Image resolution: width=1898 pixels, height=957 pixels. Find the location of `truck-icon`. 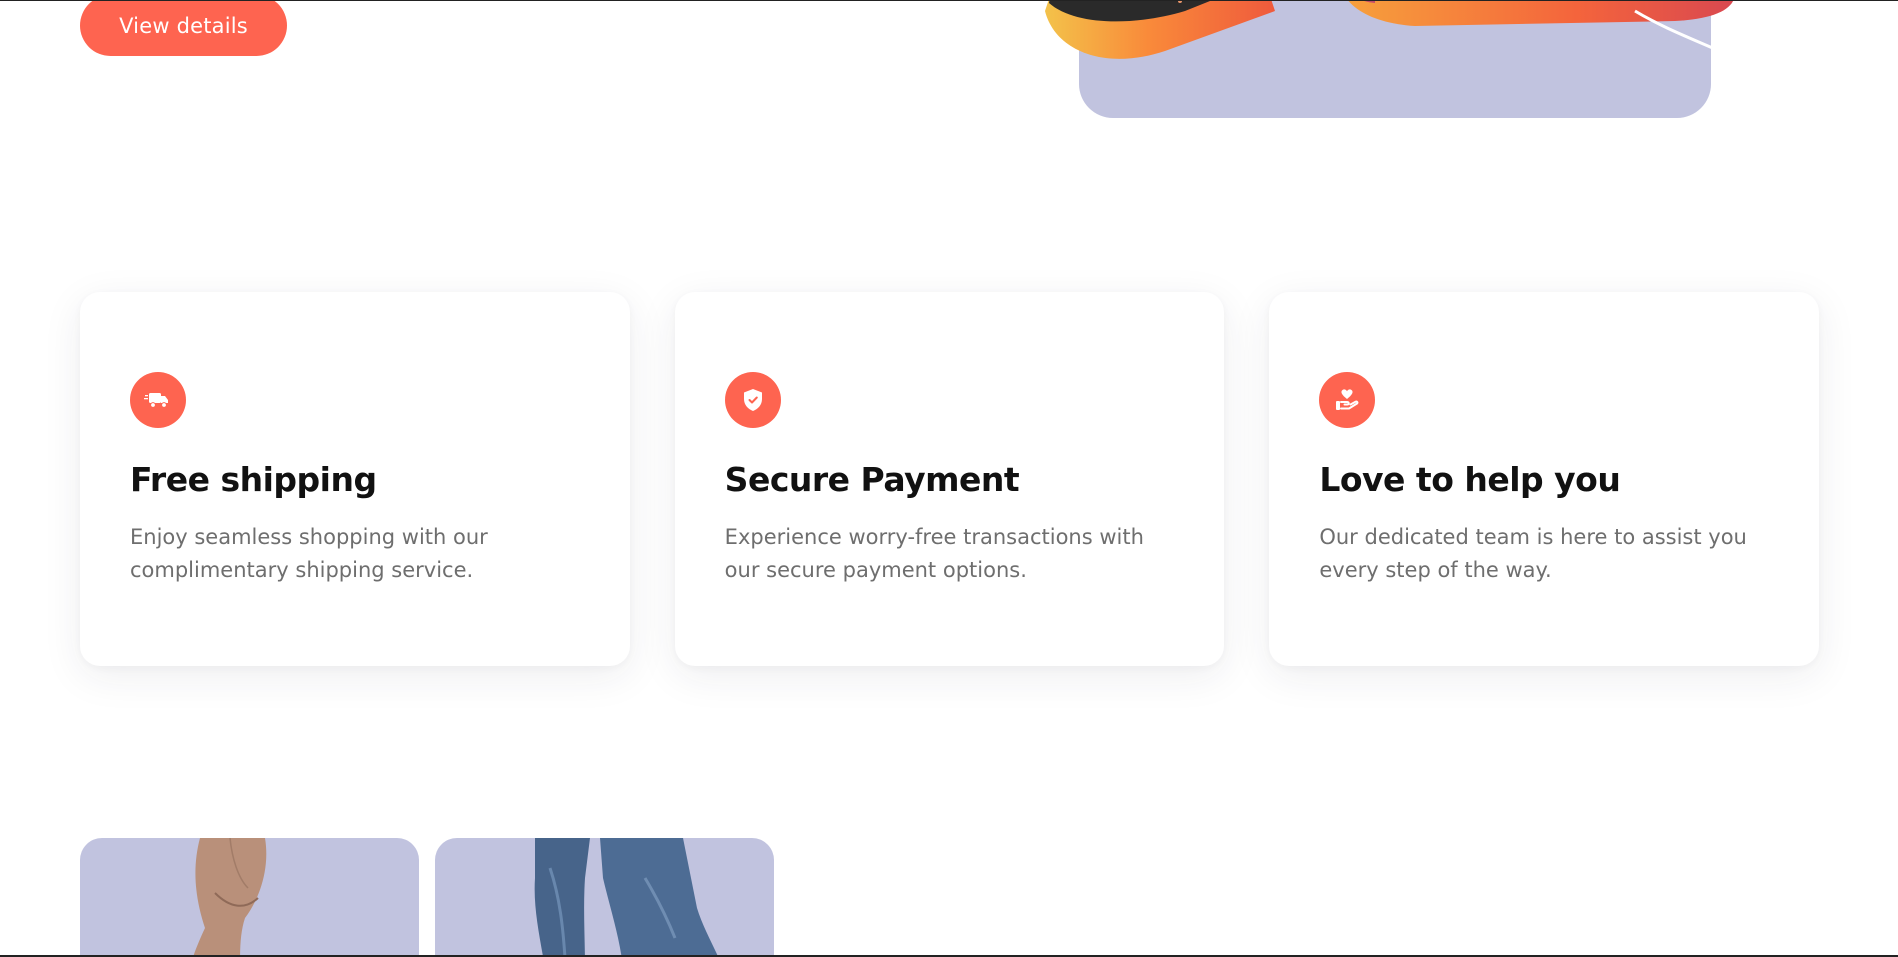

truck-icon is located at coordinates (158, 400).